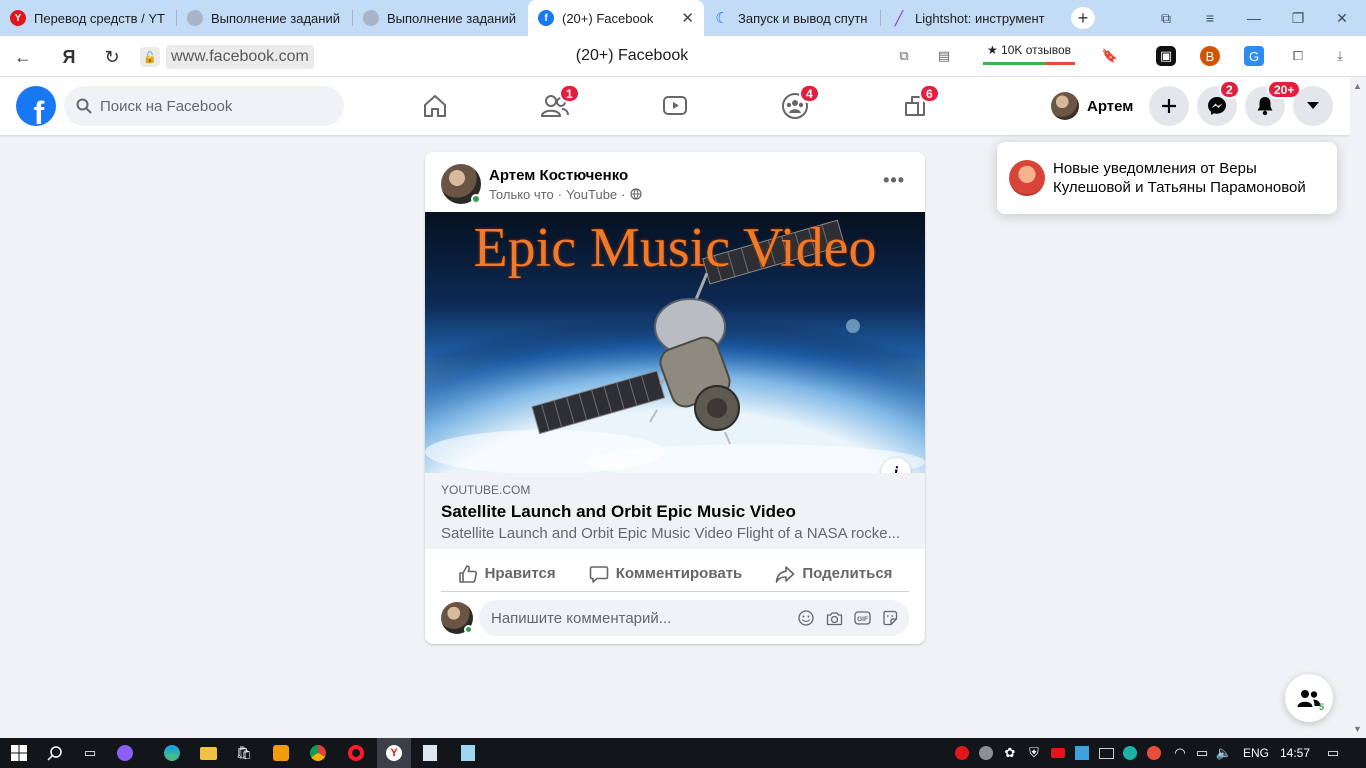 The height and width of the screenshot is (768, 1366). What do you see at coordinates (1358, 407) in the screenshot?
I see `page-scrollbar: ▲ ▼` at bounding box center [1358, 407].